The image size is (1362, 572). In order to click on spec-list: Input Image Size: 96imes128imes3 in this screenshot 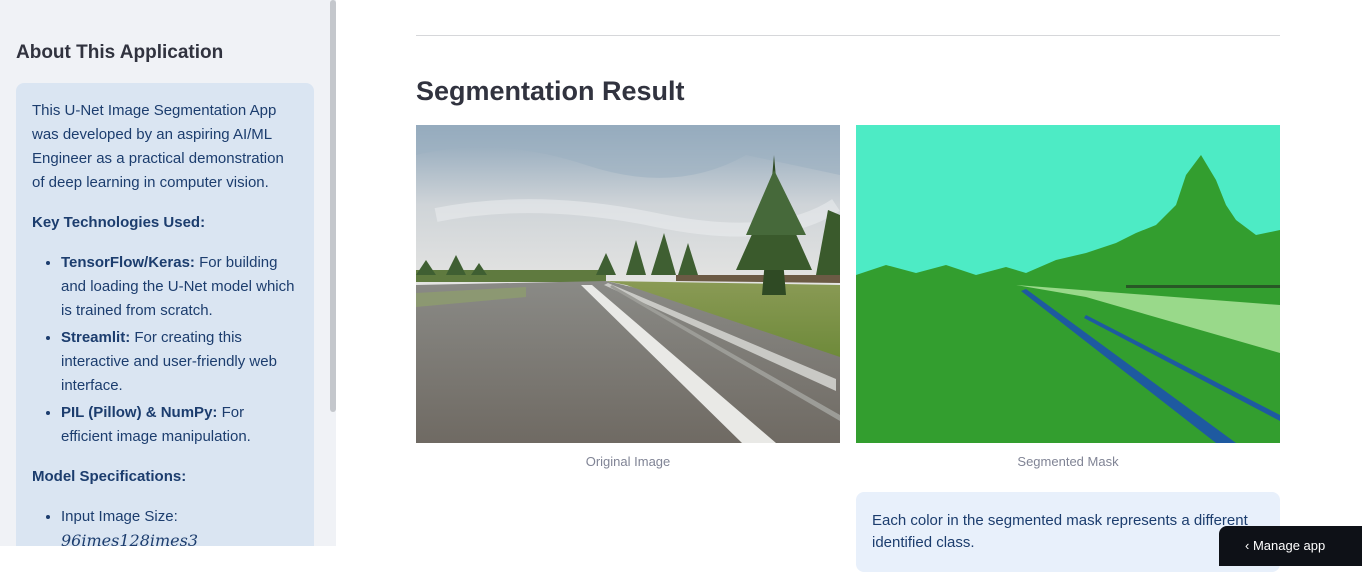, I will do `click(165, 525)`.